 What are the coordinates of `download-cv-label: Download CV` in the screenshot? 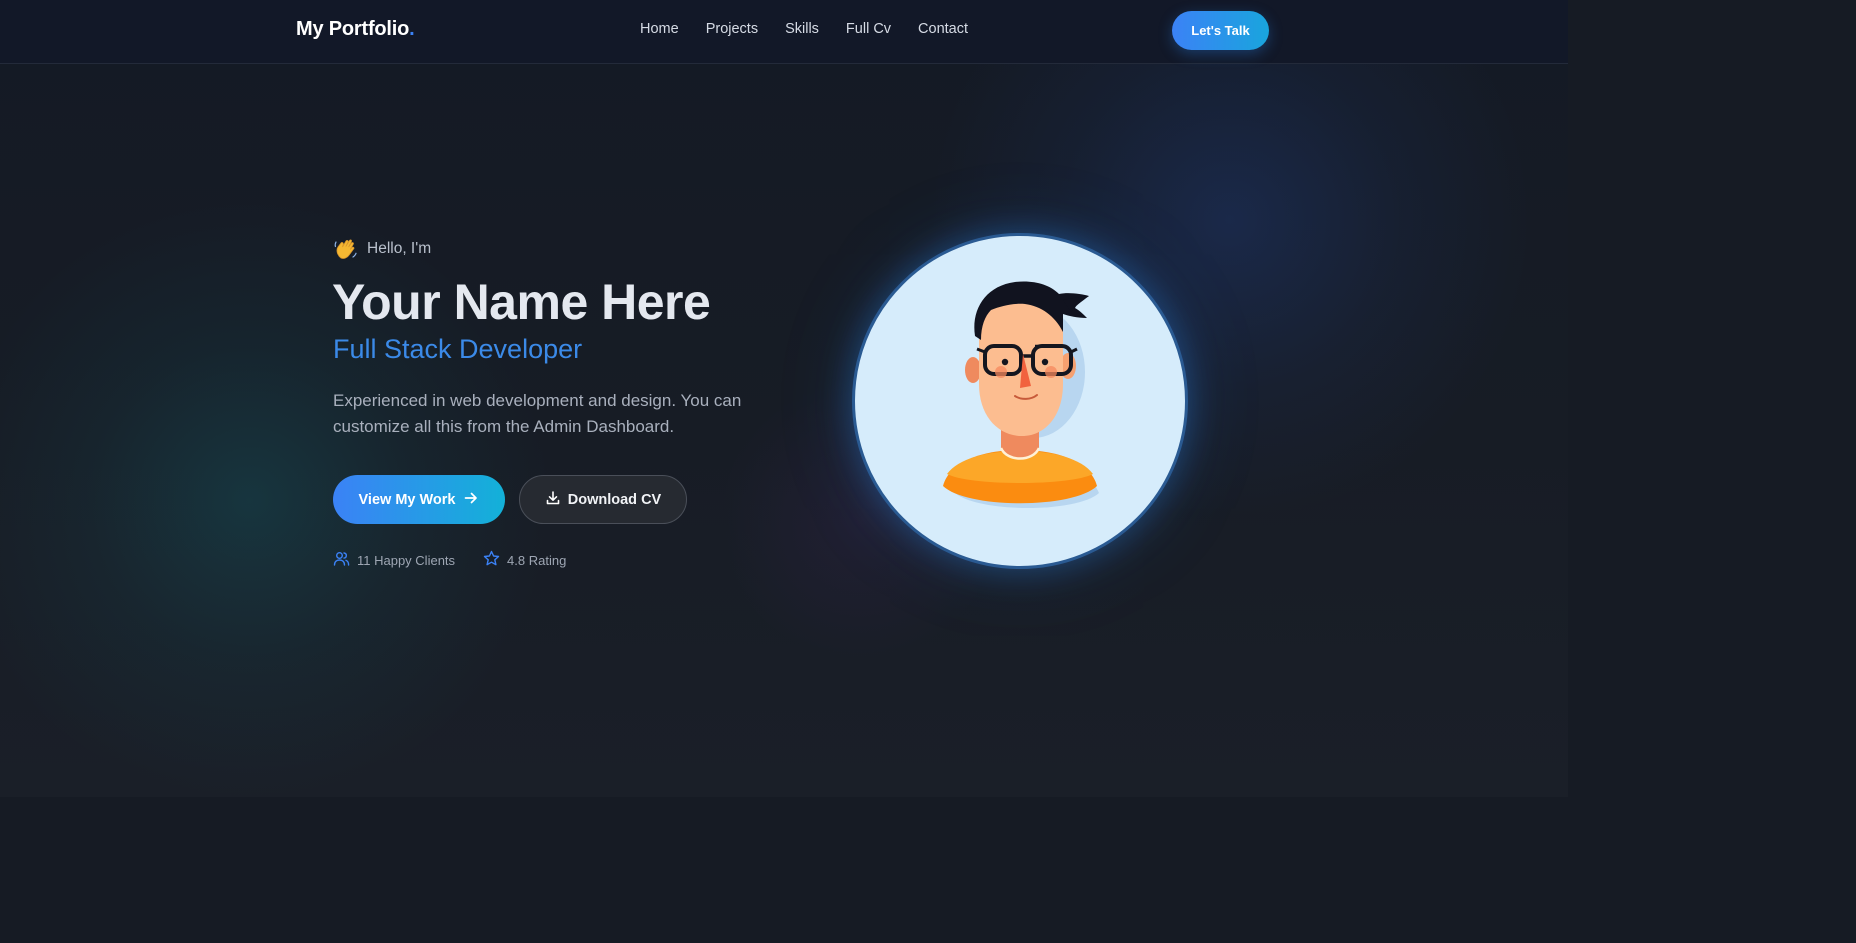 It's located at (614, 499).